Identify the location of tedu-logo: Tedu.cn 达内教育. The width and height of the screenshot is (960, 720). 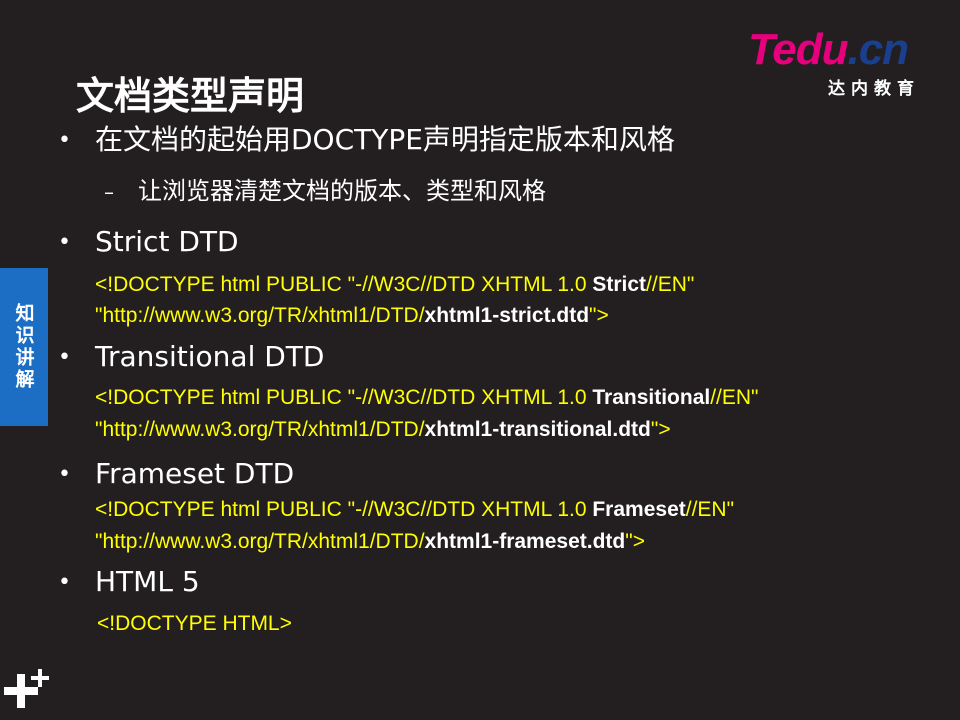
(843, 64).